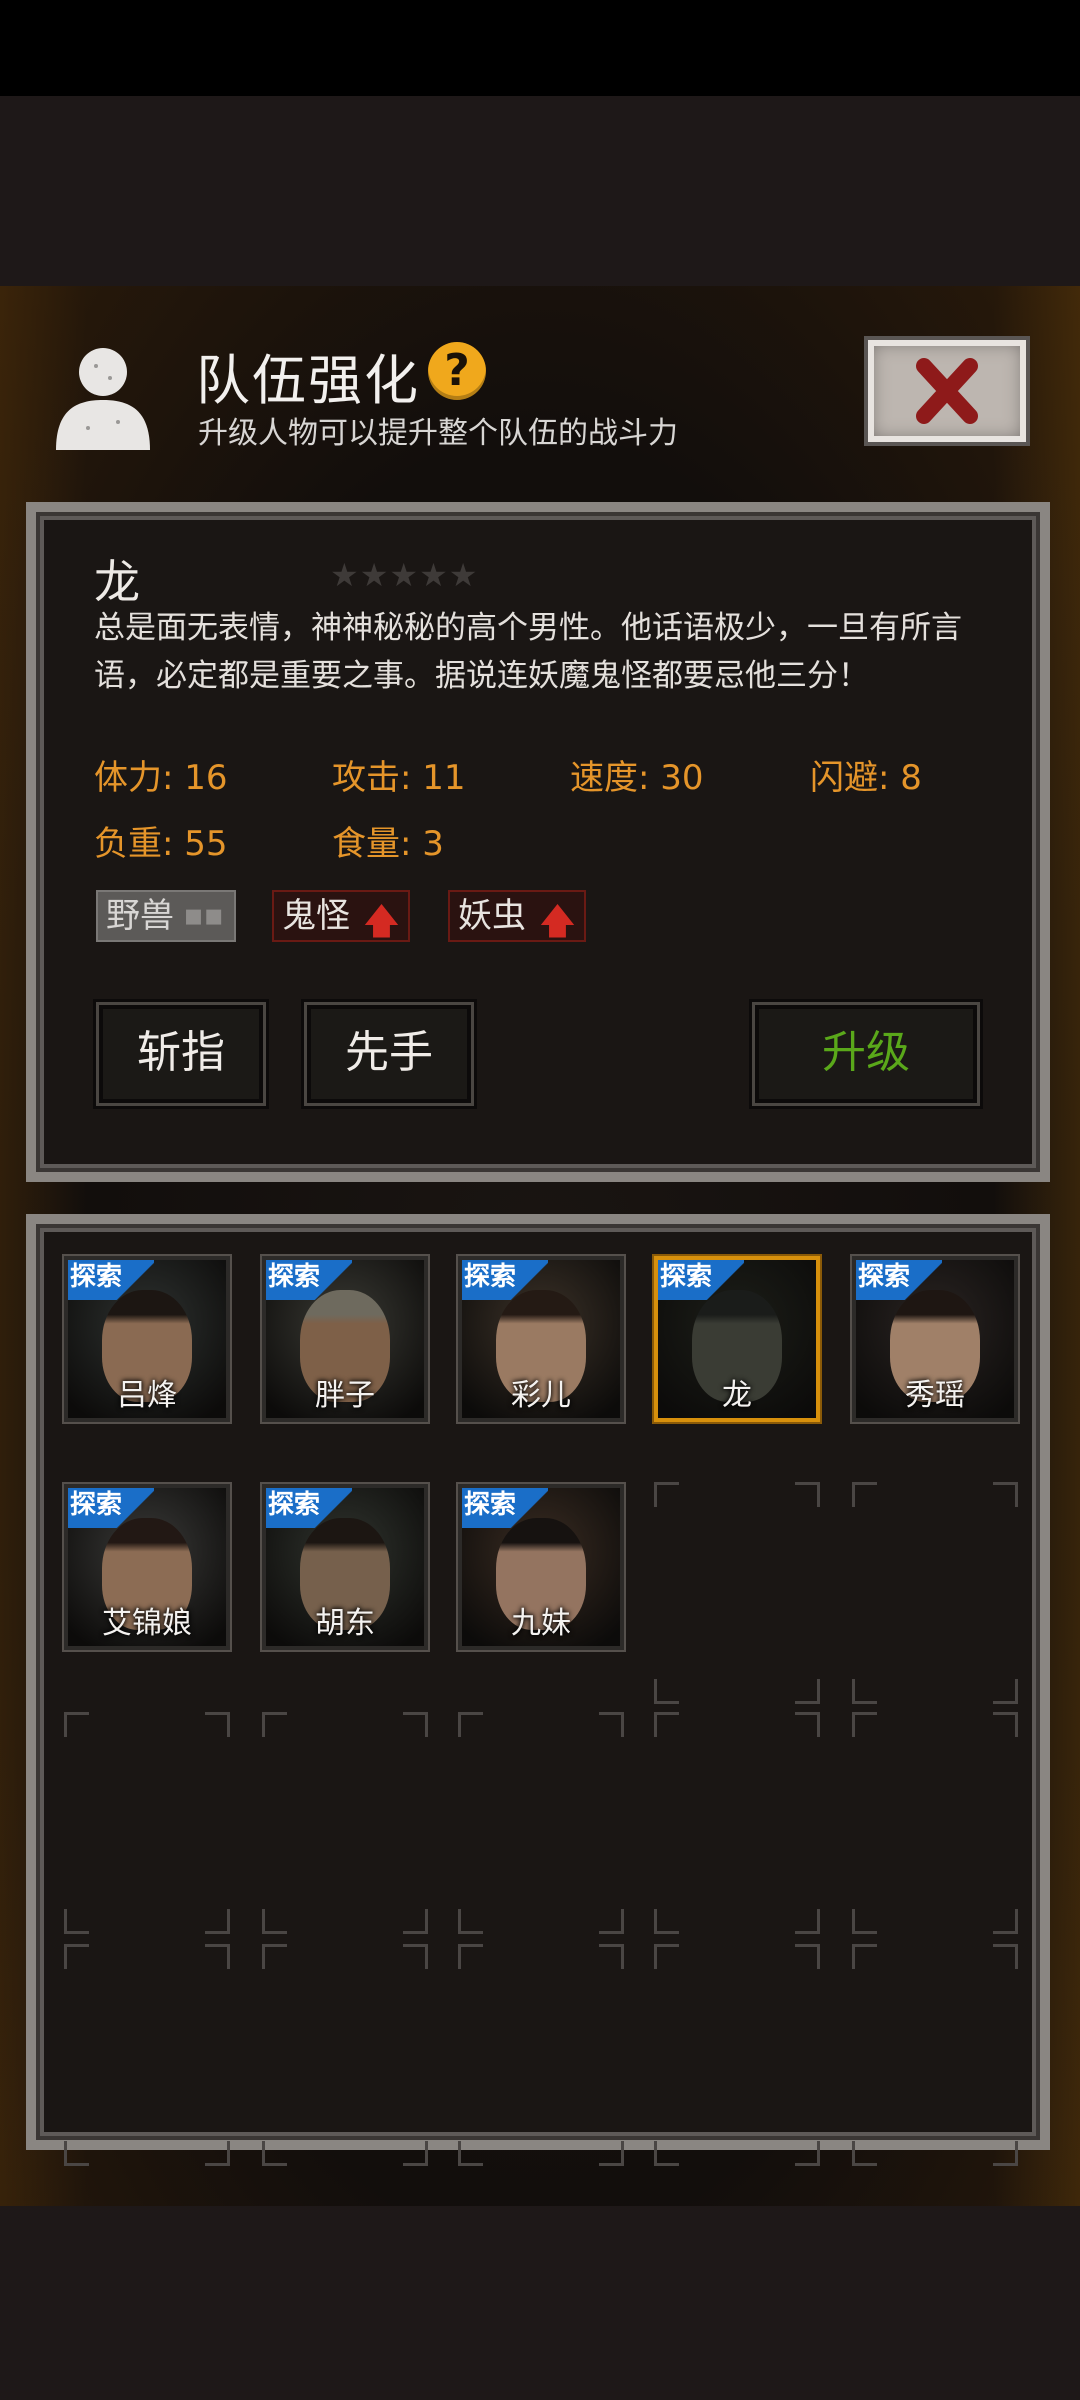 The image size is (1080, 2400). What do you see at coordinates (540, 191) in the screenshot?
I see `top-spacer` at bounding box center [540, 191].